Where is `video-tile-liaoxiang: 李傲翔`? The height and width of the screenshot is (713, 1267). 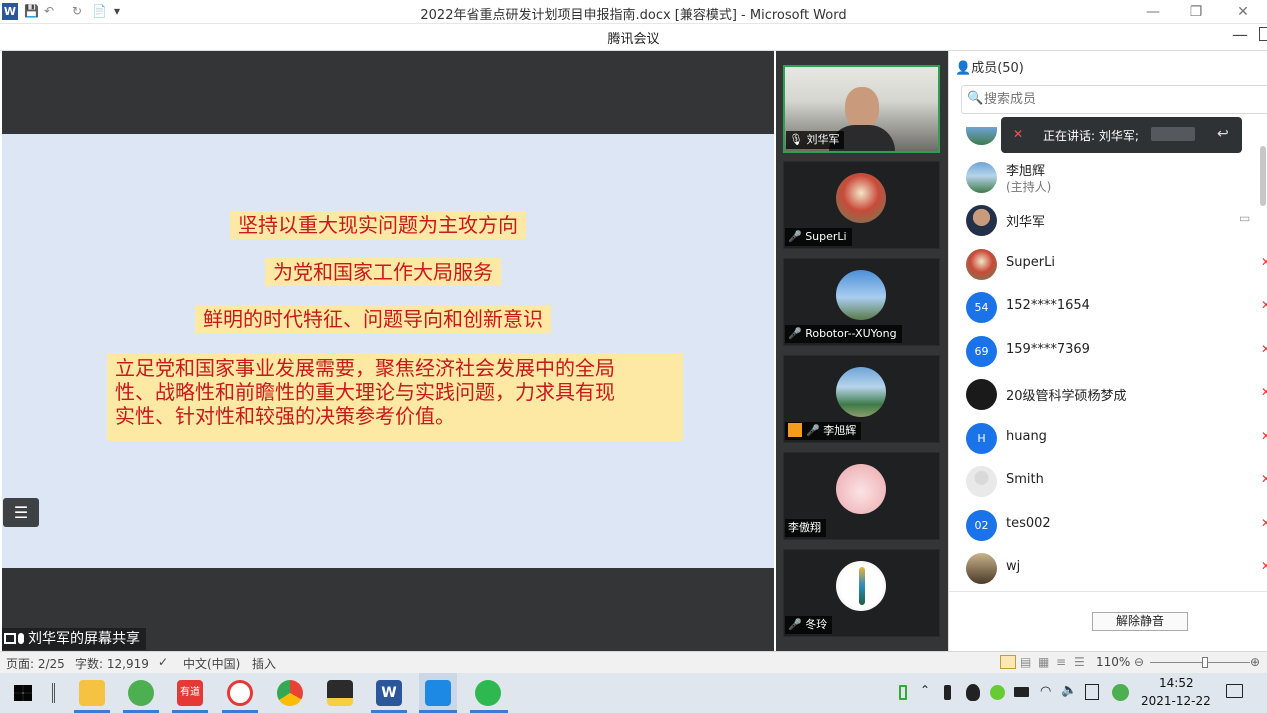
video-tile-liaoxiang: 李傲翔 is located at coordinates (861, 496).